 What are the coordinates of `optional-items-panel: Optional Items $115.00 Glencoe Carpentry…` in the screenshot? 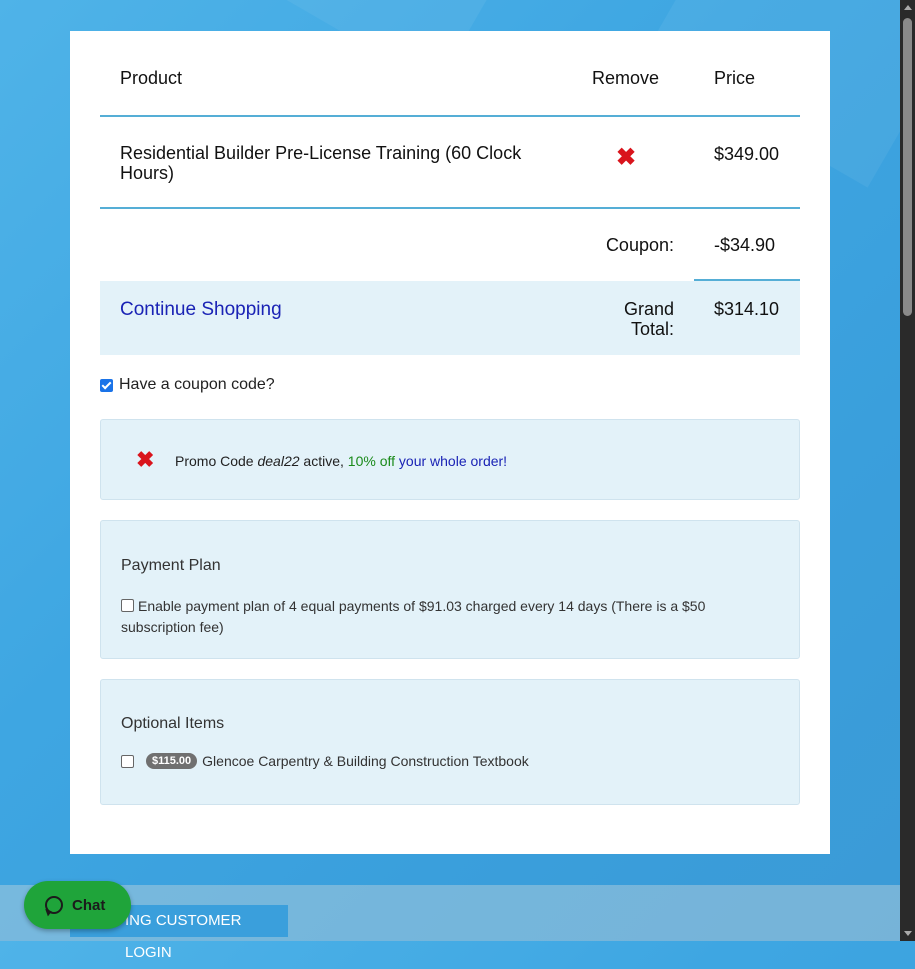 It's located at (450, 742).